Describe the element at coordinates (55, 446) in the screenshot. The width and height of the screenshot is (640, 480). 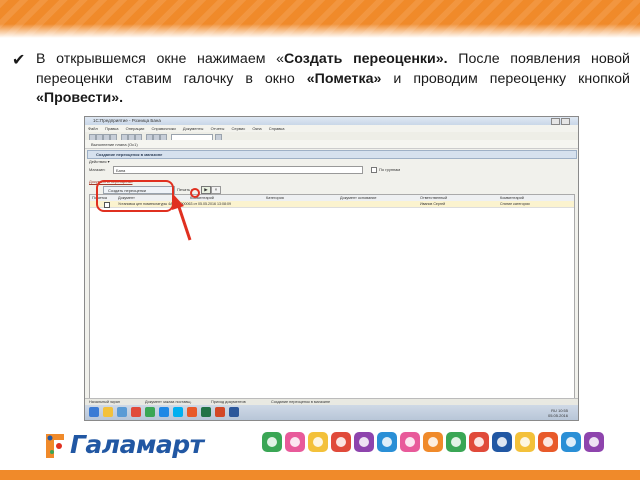
I see `galamart-logo-icon` at that location.